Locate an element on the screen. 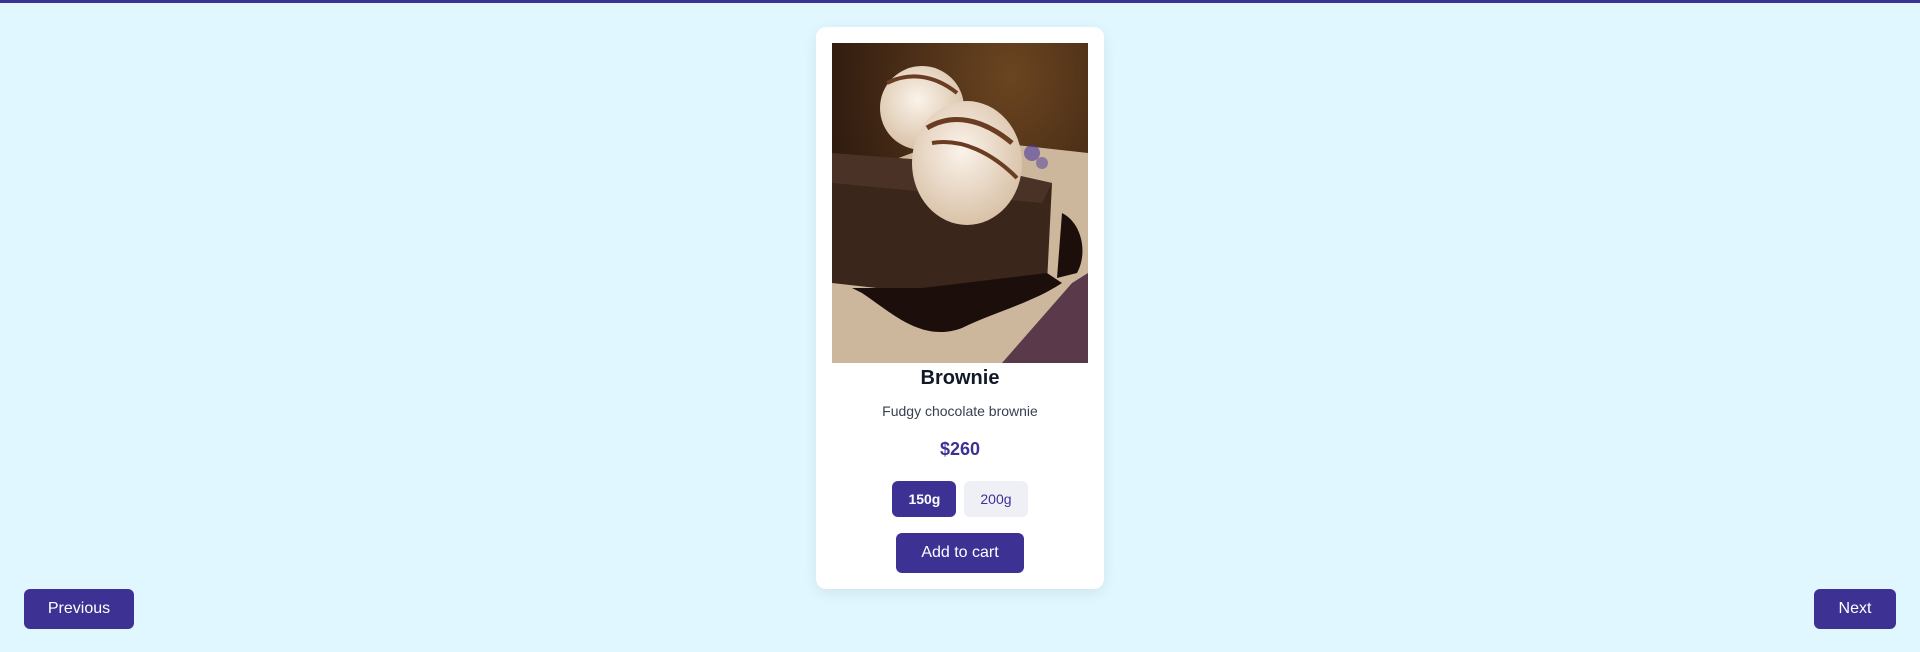  product-price: $260 is located at coordinates (960, 449).